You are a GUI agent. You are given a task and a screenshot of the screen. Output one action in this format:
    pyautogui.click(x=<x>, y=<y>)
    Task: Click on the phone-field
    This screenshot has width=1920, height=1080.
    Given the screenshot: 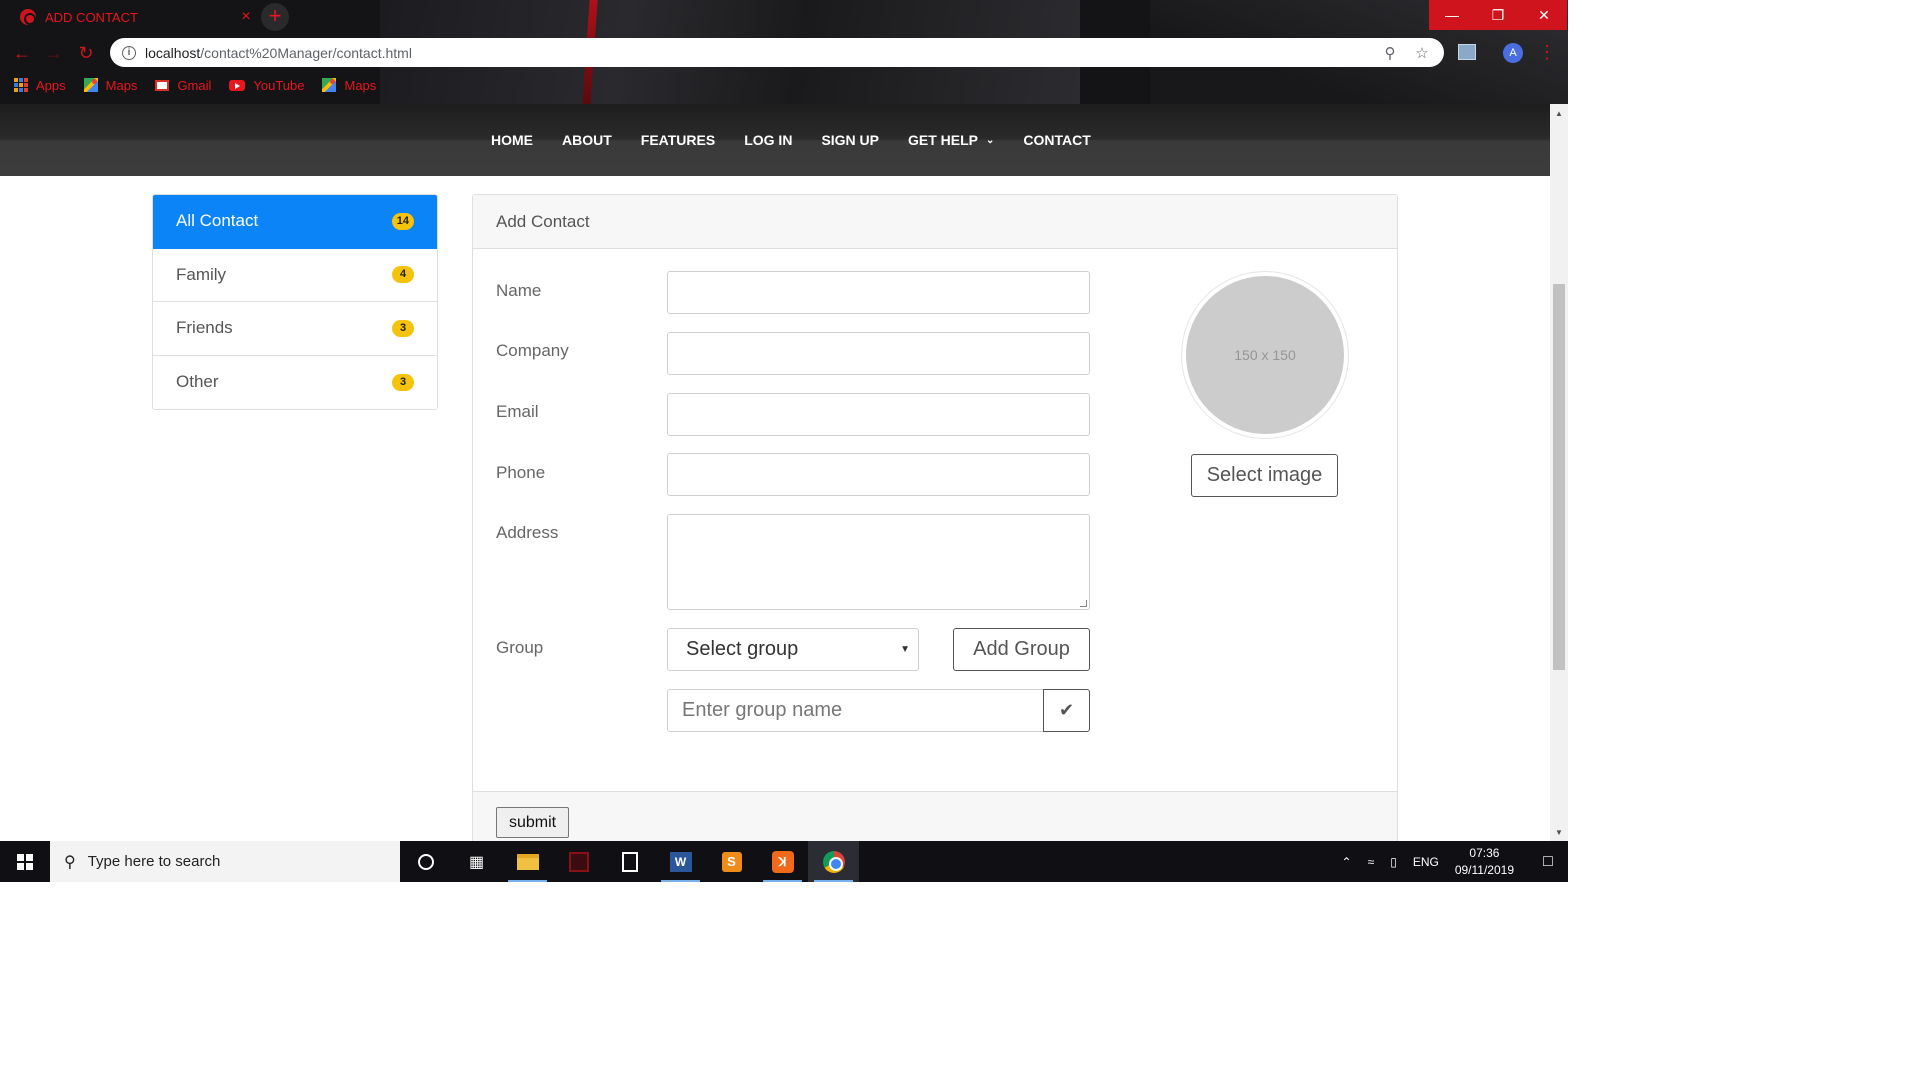 What is the action you would take?
    pyautogui.click(x=878, y=474)
    